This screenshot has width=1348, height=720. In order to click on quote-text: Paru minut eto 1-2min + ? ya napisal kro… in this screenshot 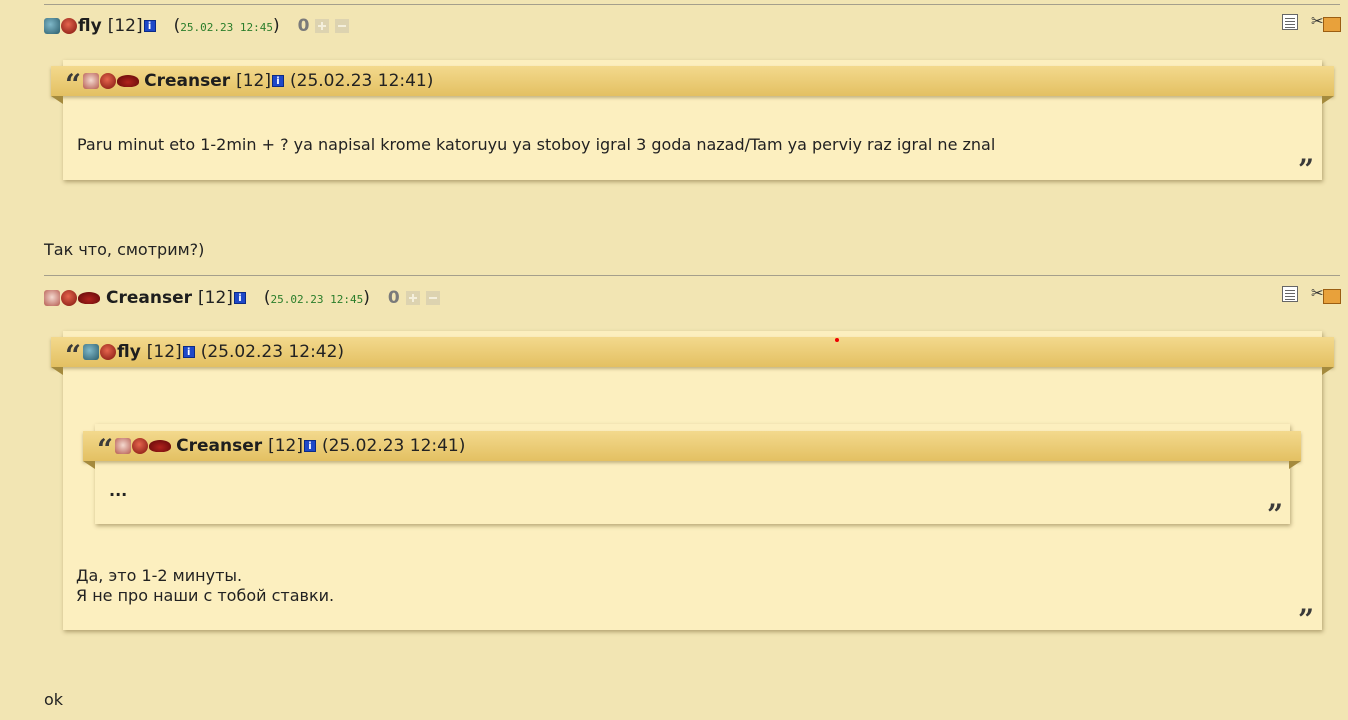, I will do `click(536, 144)`.